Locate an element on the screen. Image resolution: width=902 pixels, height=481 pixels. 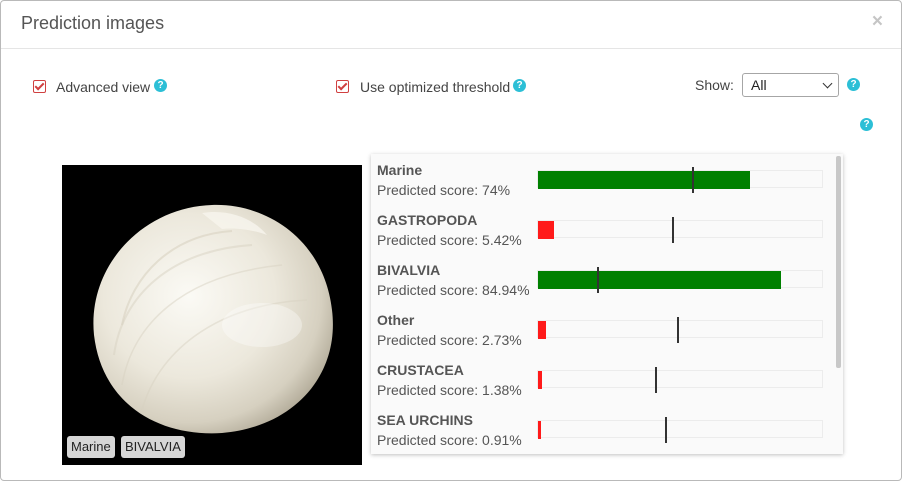
prediction-class-name: BIVALVIA is located at coordinates (409, 270).